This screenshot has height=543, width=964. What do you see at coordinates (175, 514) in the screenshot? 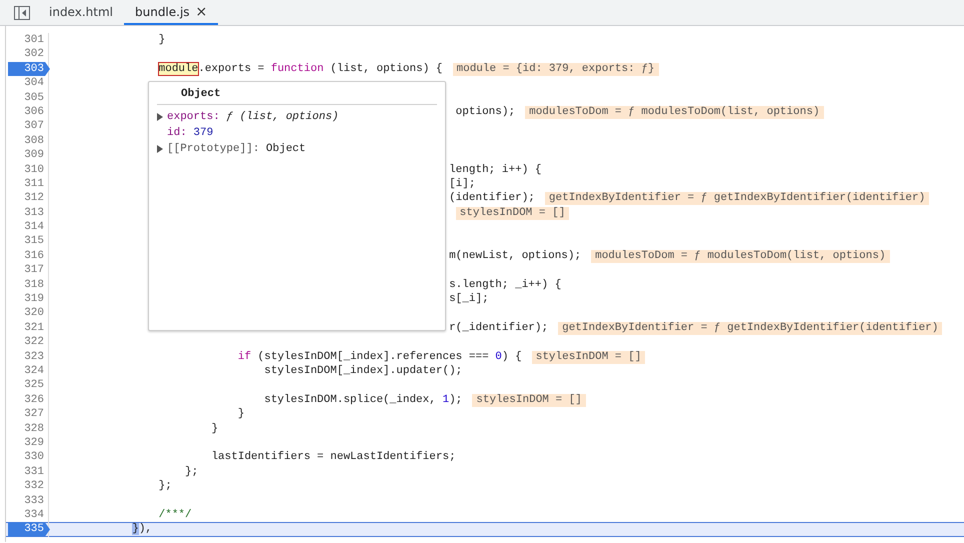
I see `code-line: /***/` at bounding box center [175, 514].